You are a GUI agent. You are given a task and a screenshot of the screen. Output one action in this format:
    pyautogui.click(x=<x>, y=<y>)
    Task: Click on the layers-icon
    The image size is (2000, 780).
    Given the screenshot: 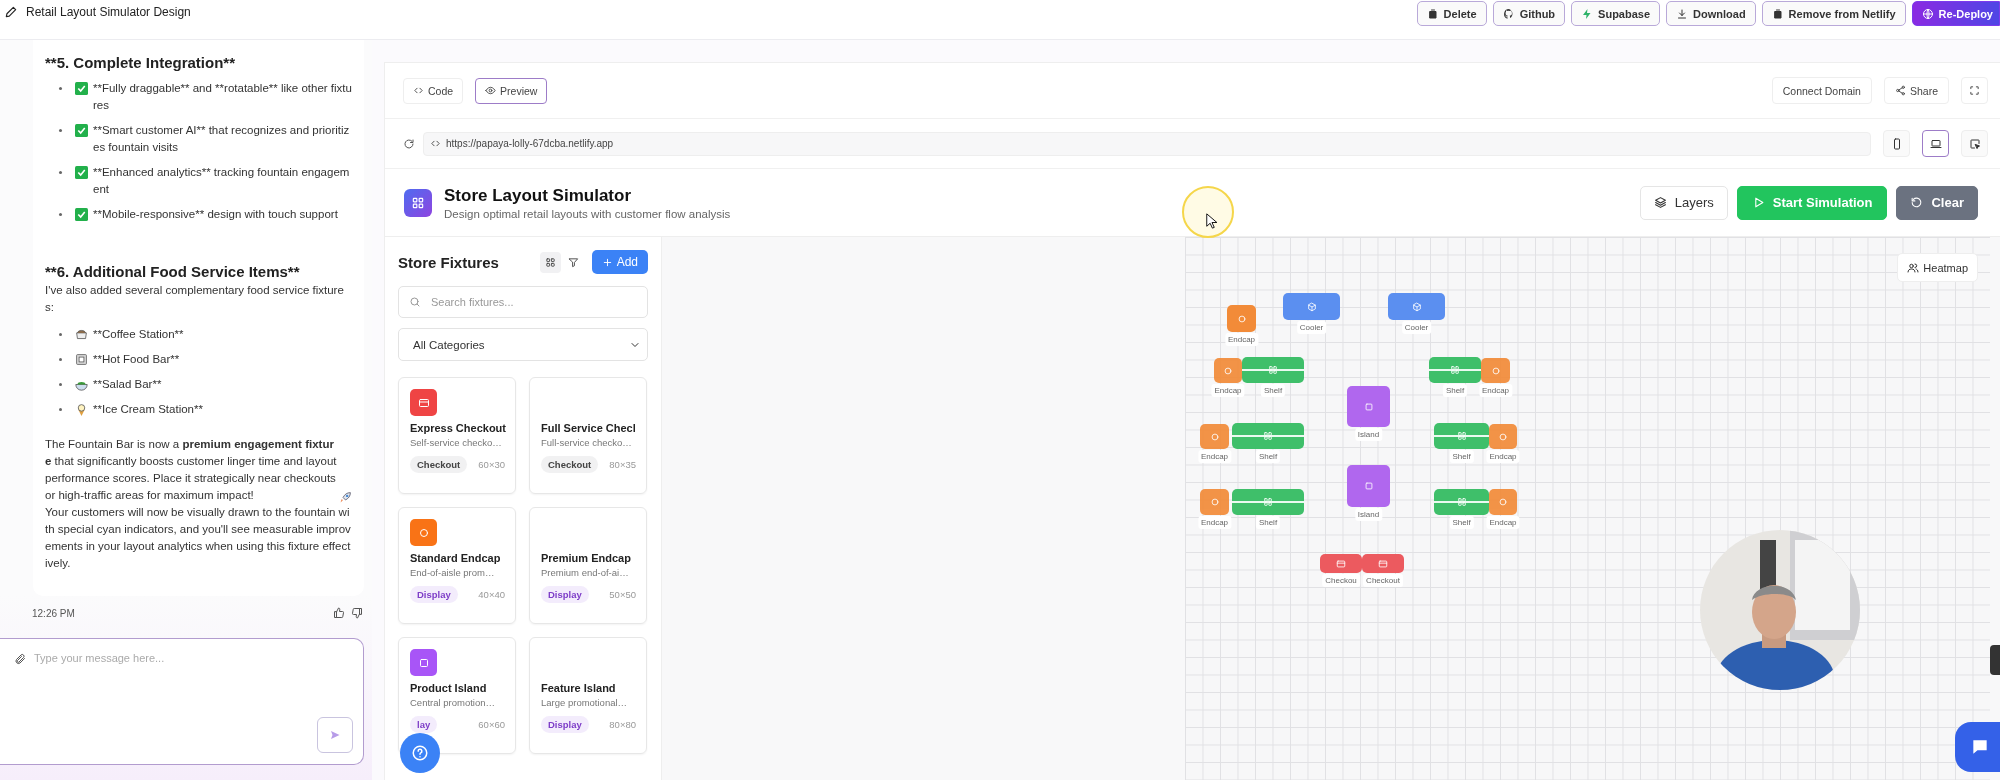 What is the action you would take?
    pyautogui.click(x=1660, y=202)
    